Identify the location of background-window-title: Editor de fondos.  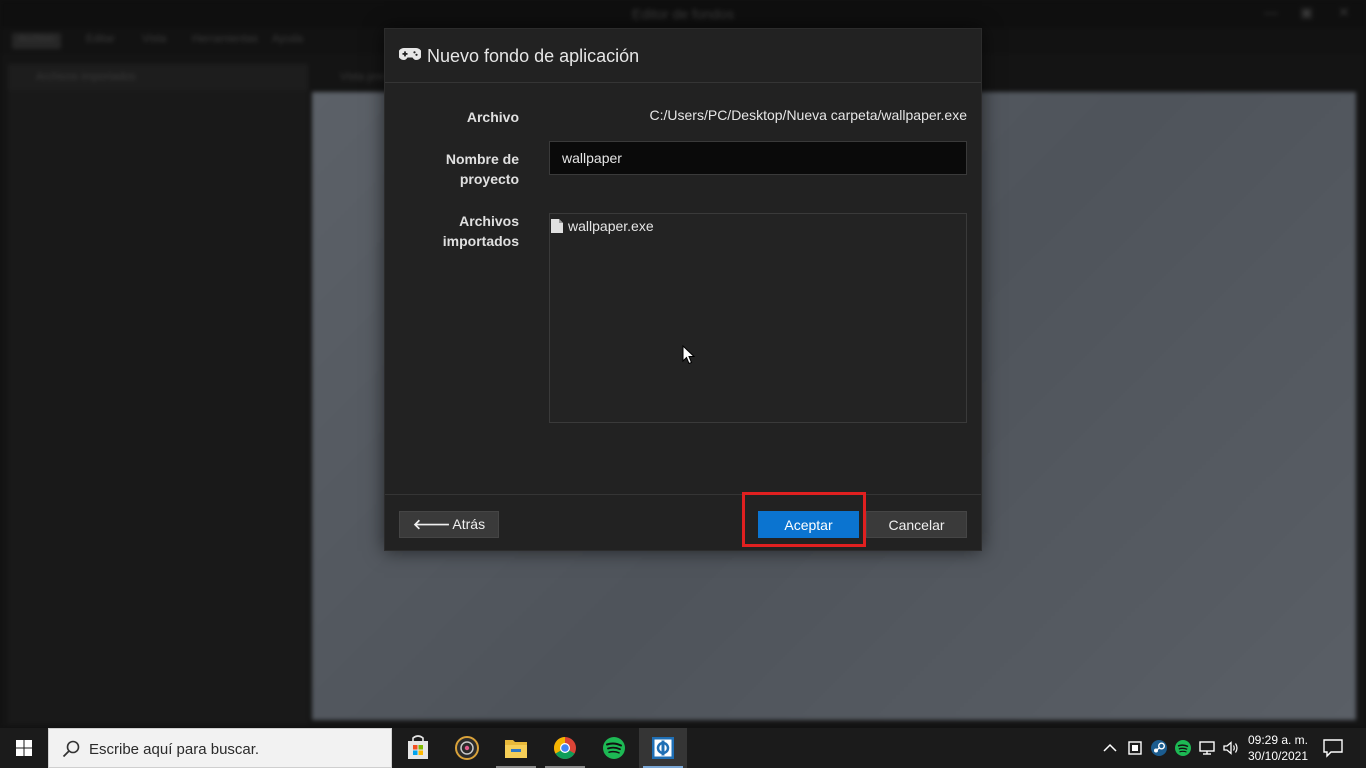
(683, 14).